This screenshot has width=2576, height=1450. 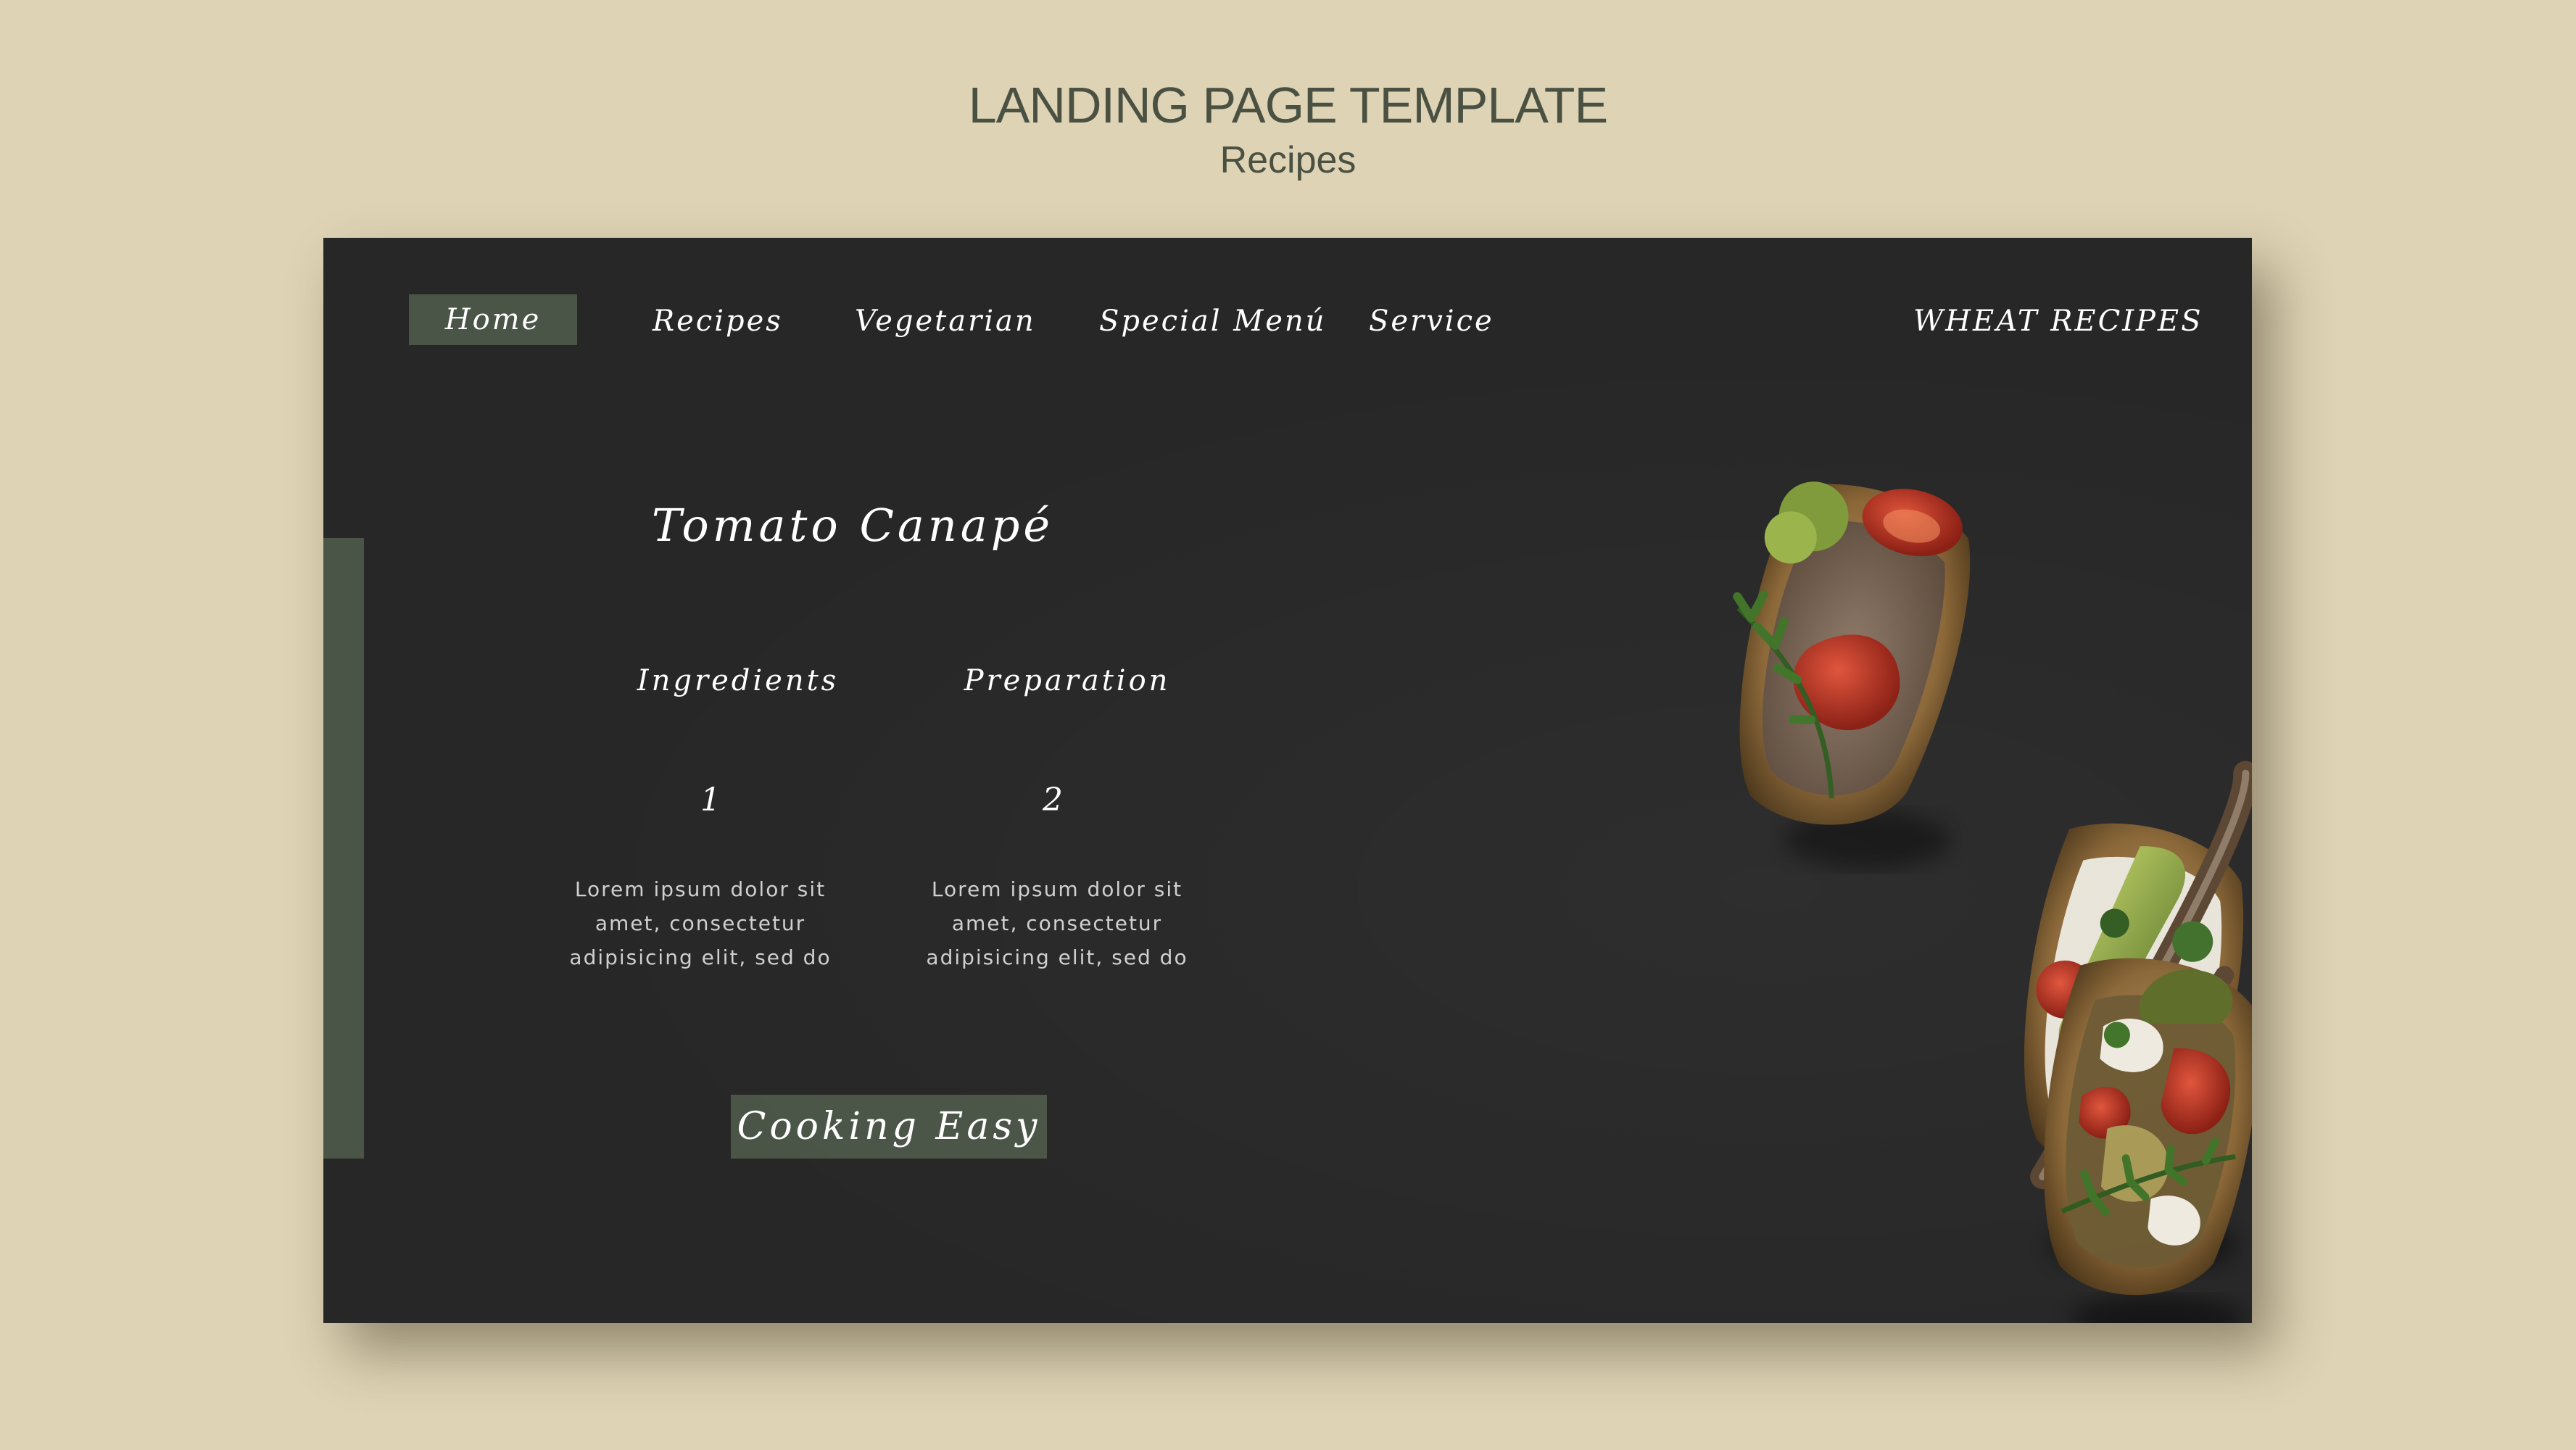 What do you see at coordinates (889, 1127) in the screenshot?
I see `cooking-easy-button: Cooking Easy` at bounding box center [889, 1127].